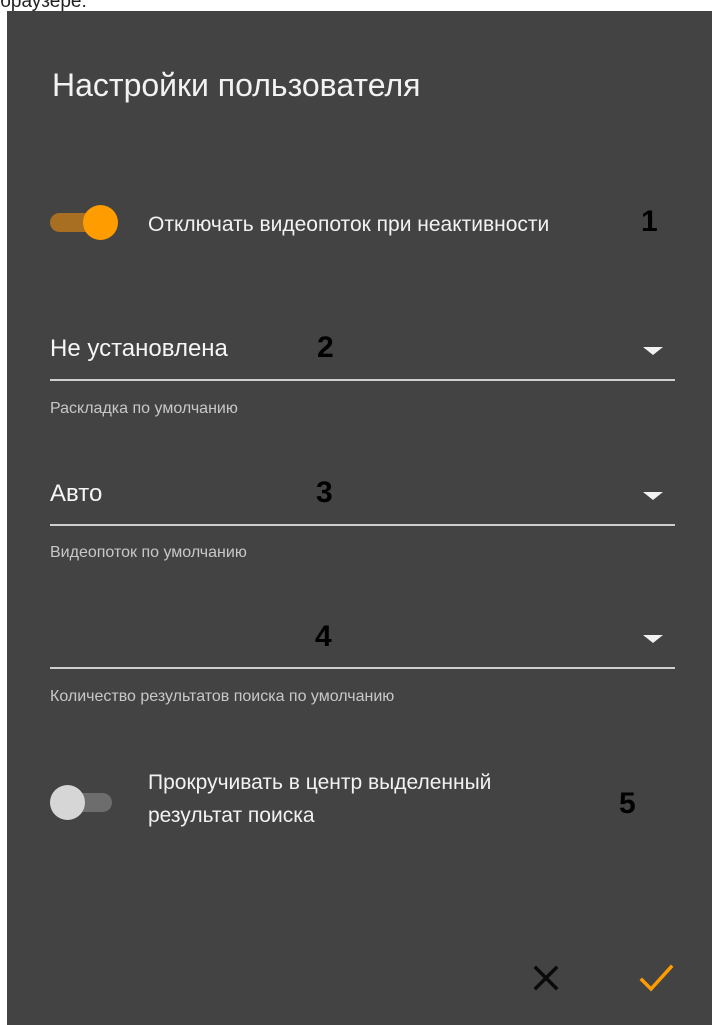 Image resolution: width=716 pixels, height=1025 pixels. What do you see at coordinates (320, 782) in the screenshot?
I see `scroll-toggle-label-line1: Прокручивать в центр выделенный` at bounding box center [320, 782].